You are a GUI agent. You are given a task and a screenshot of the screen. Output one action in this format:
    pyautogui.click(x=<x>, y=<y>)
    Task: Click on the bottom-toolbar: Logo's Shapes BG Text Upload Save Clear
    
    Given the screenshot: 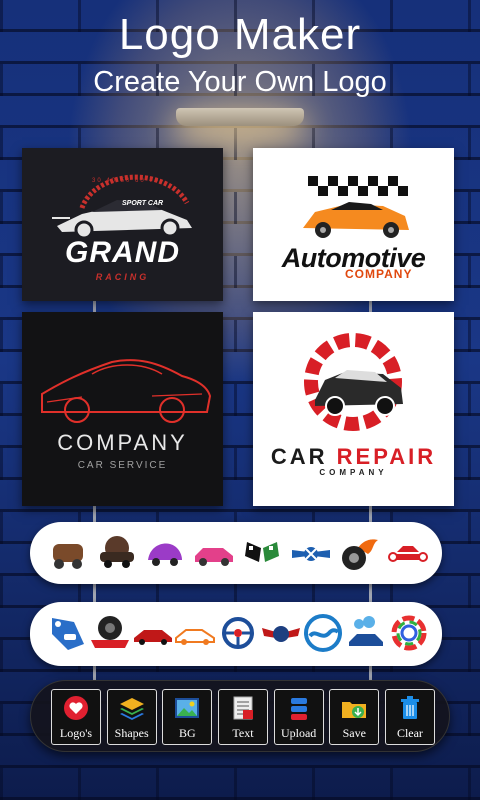 What is the action you would take?
    pyautogui.click(x=240, y=716)
    